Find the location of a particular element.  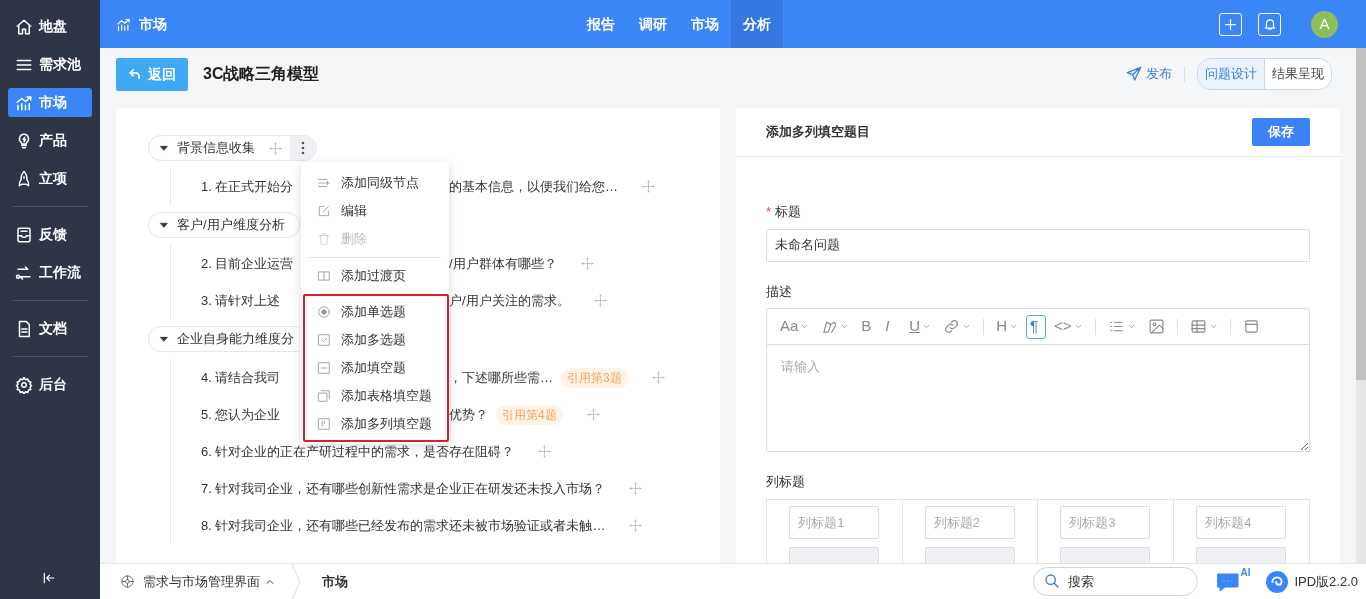

nav-tab: 市场 is located at coordinates (705, 24).